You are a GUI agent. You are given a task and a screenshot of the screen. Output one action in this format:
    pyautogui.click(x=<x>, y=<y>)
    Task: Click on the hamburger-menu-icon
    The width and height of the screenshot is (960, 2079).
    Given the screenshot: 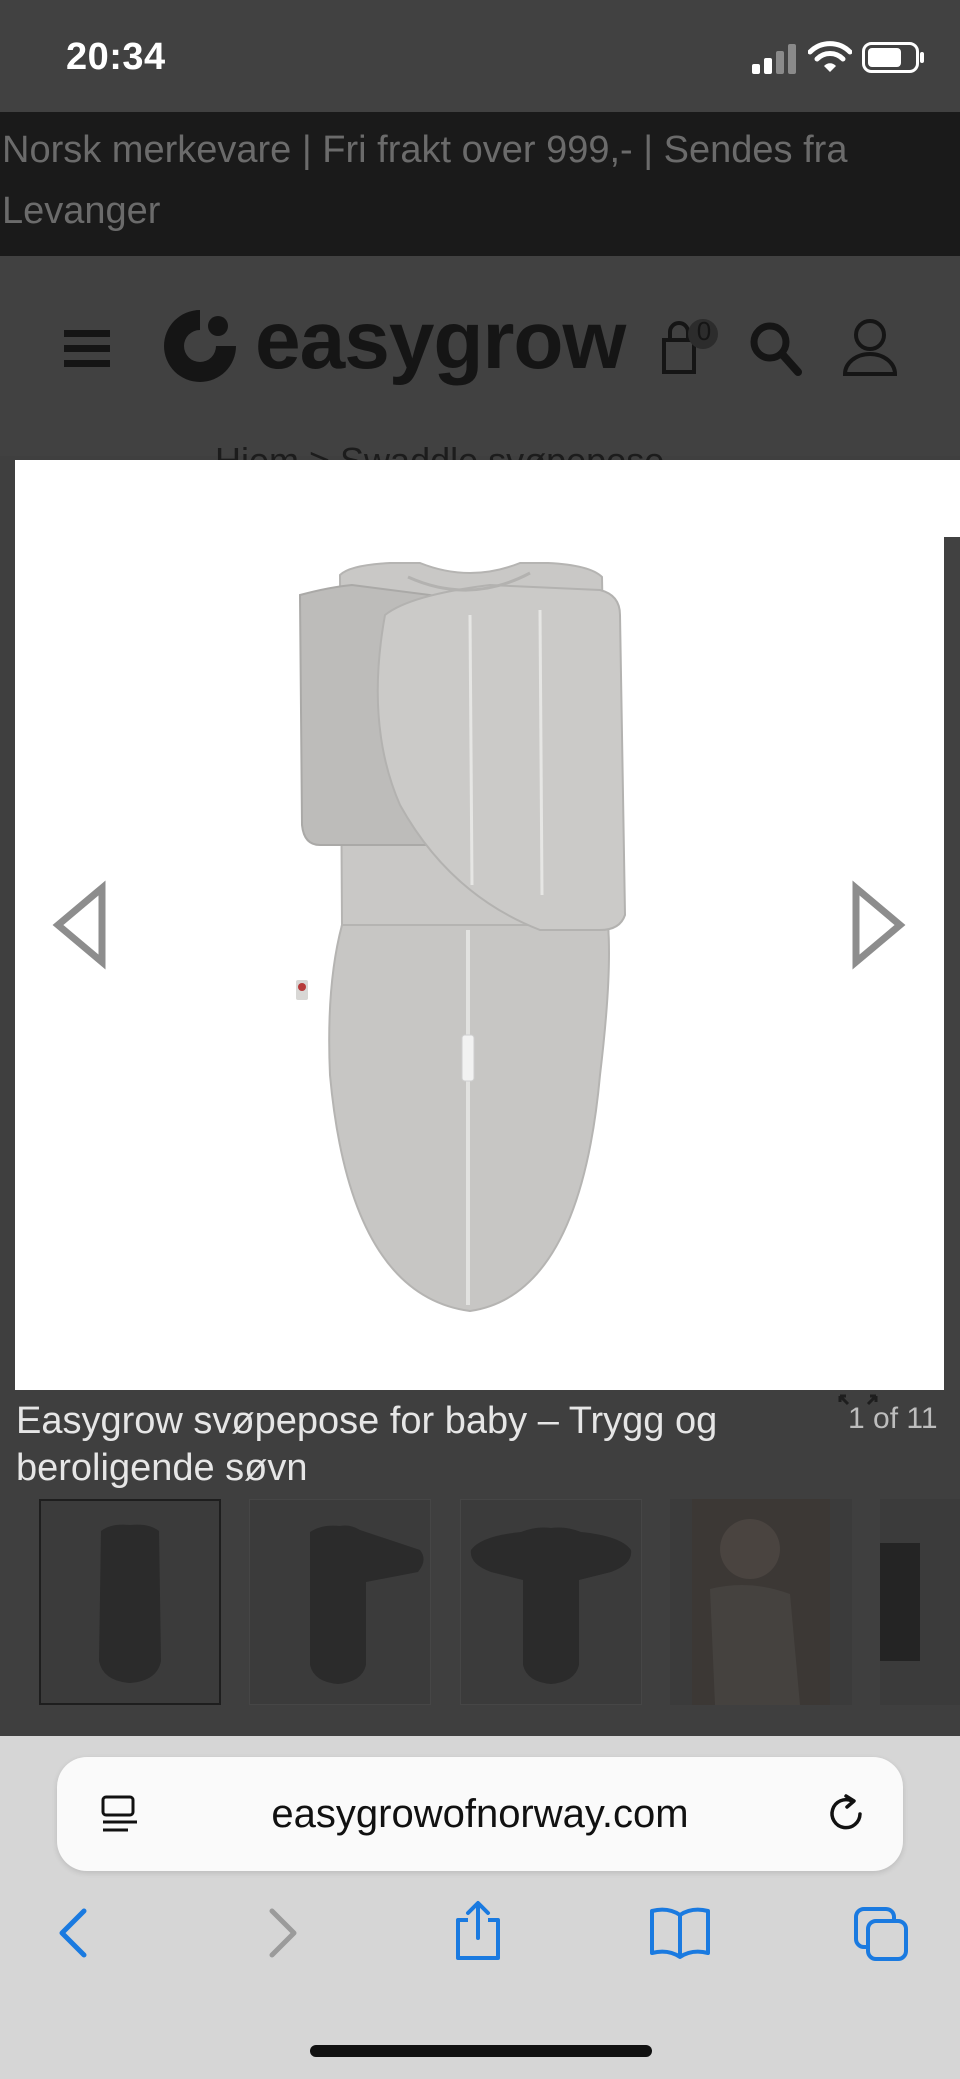 What is the action you would take?
    pyautogui.click(x=87, y=349)
    